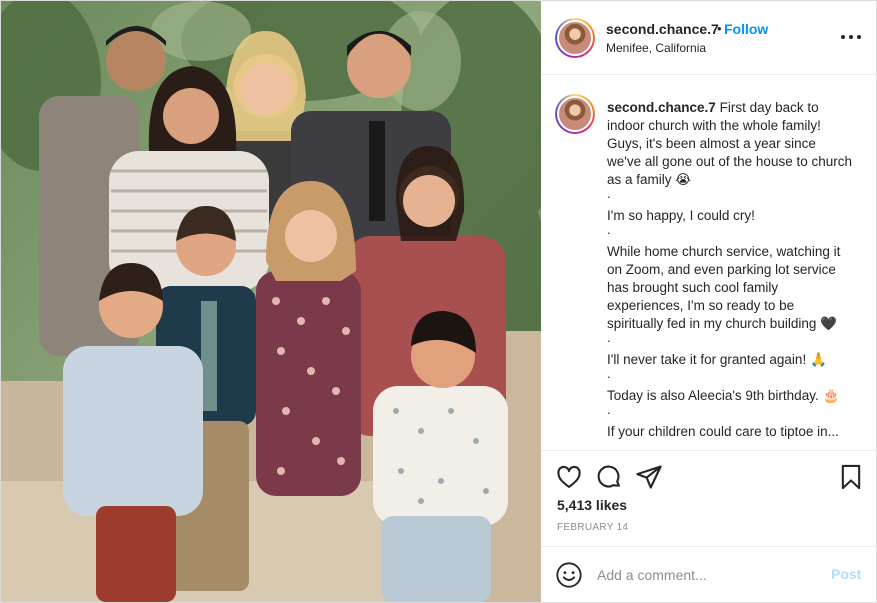  I want to click on heart-icon, so click(569, 477).